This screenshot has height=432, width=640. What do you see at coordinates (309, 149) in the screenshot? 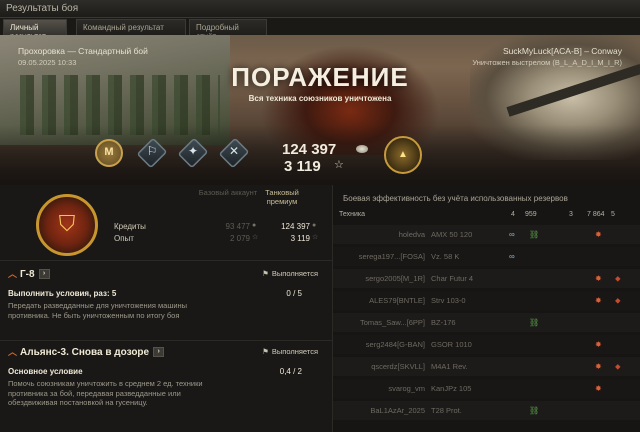
I see `total-credits: 124 397` at bounding box center [309, 149].